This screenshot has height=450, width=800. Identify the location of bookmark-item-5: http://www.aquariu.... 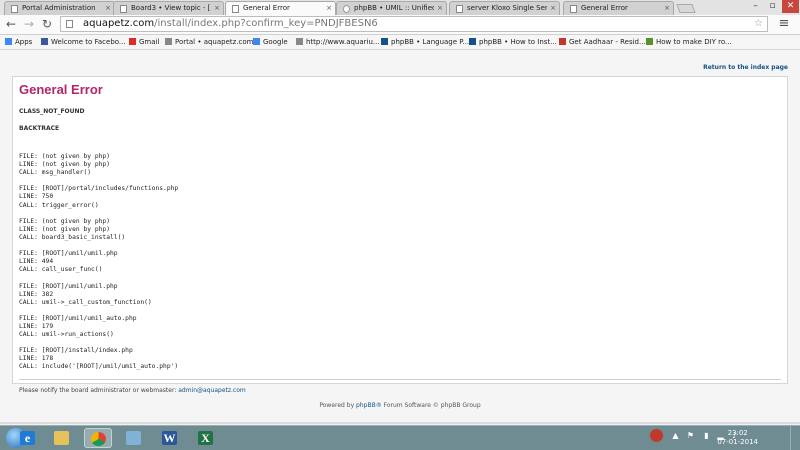
(338, 42).